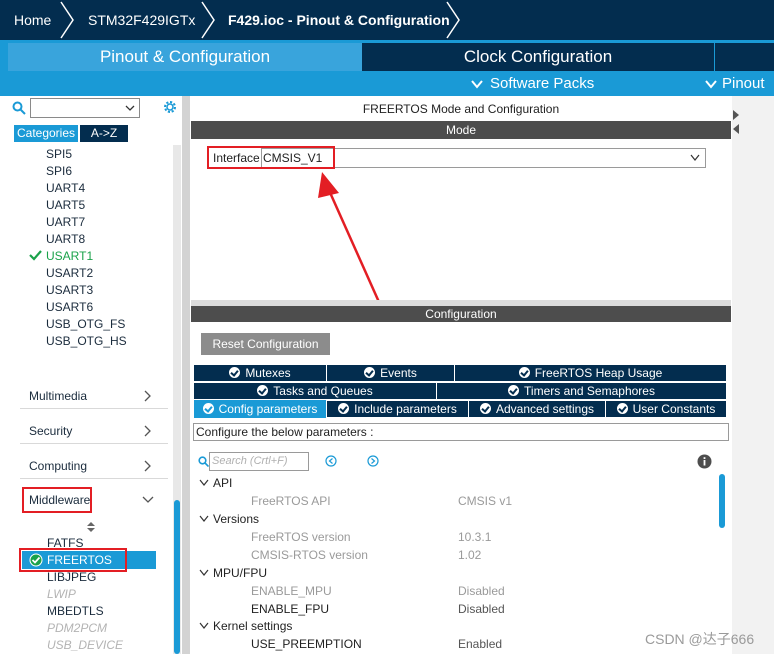 The height and width of the screenshot is (654, 774). What do you see at coordinates (545, 409) in the screenshot?
I see `tab-label: Advanced settings` at bounding box center [545, 409].